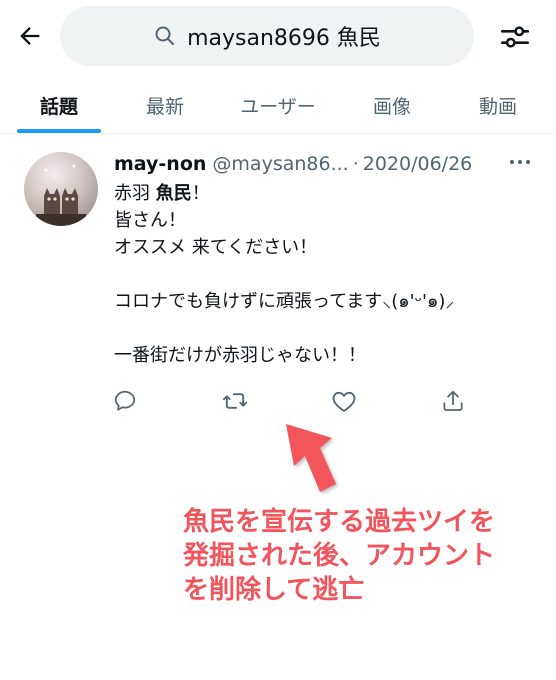  I want to click on more-options-button, so click(520, 162).